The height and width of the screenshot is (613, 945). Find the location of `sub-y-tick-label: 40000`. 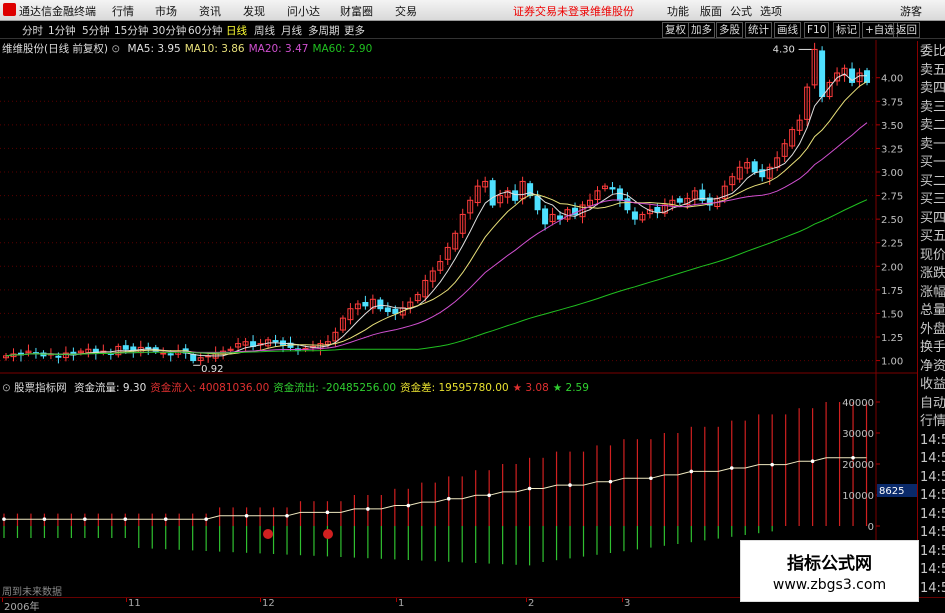

sub-y-tick-label: 40000 is located at coordinates (858, 403).